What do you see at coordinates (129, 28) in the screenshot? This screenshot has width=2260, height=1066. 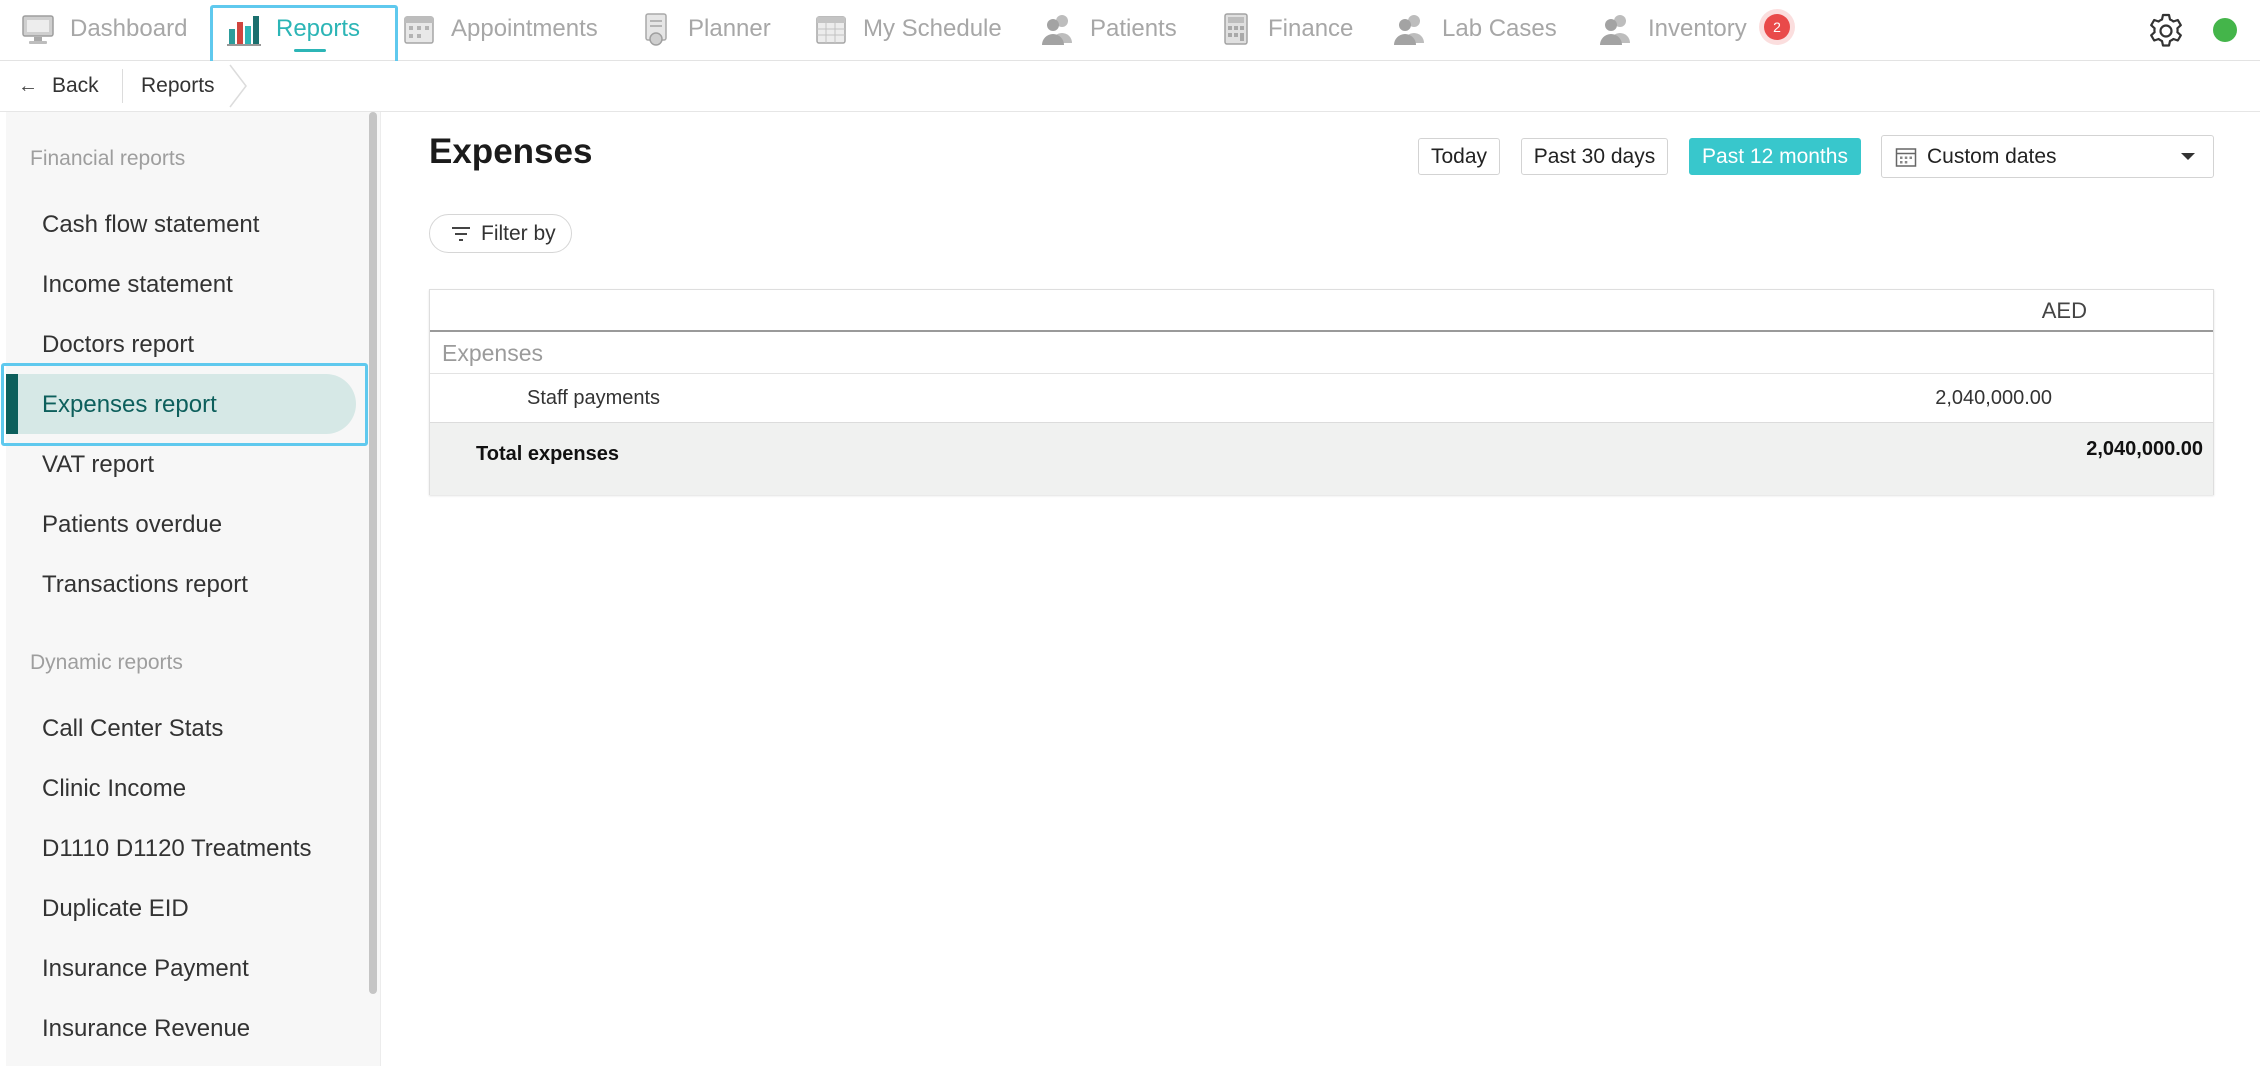 I see `nav-label-dashboard: Dashboard` at bounding box center [129, 28].